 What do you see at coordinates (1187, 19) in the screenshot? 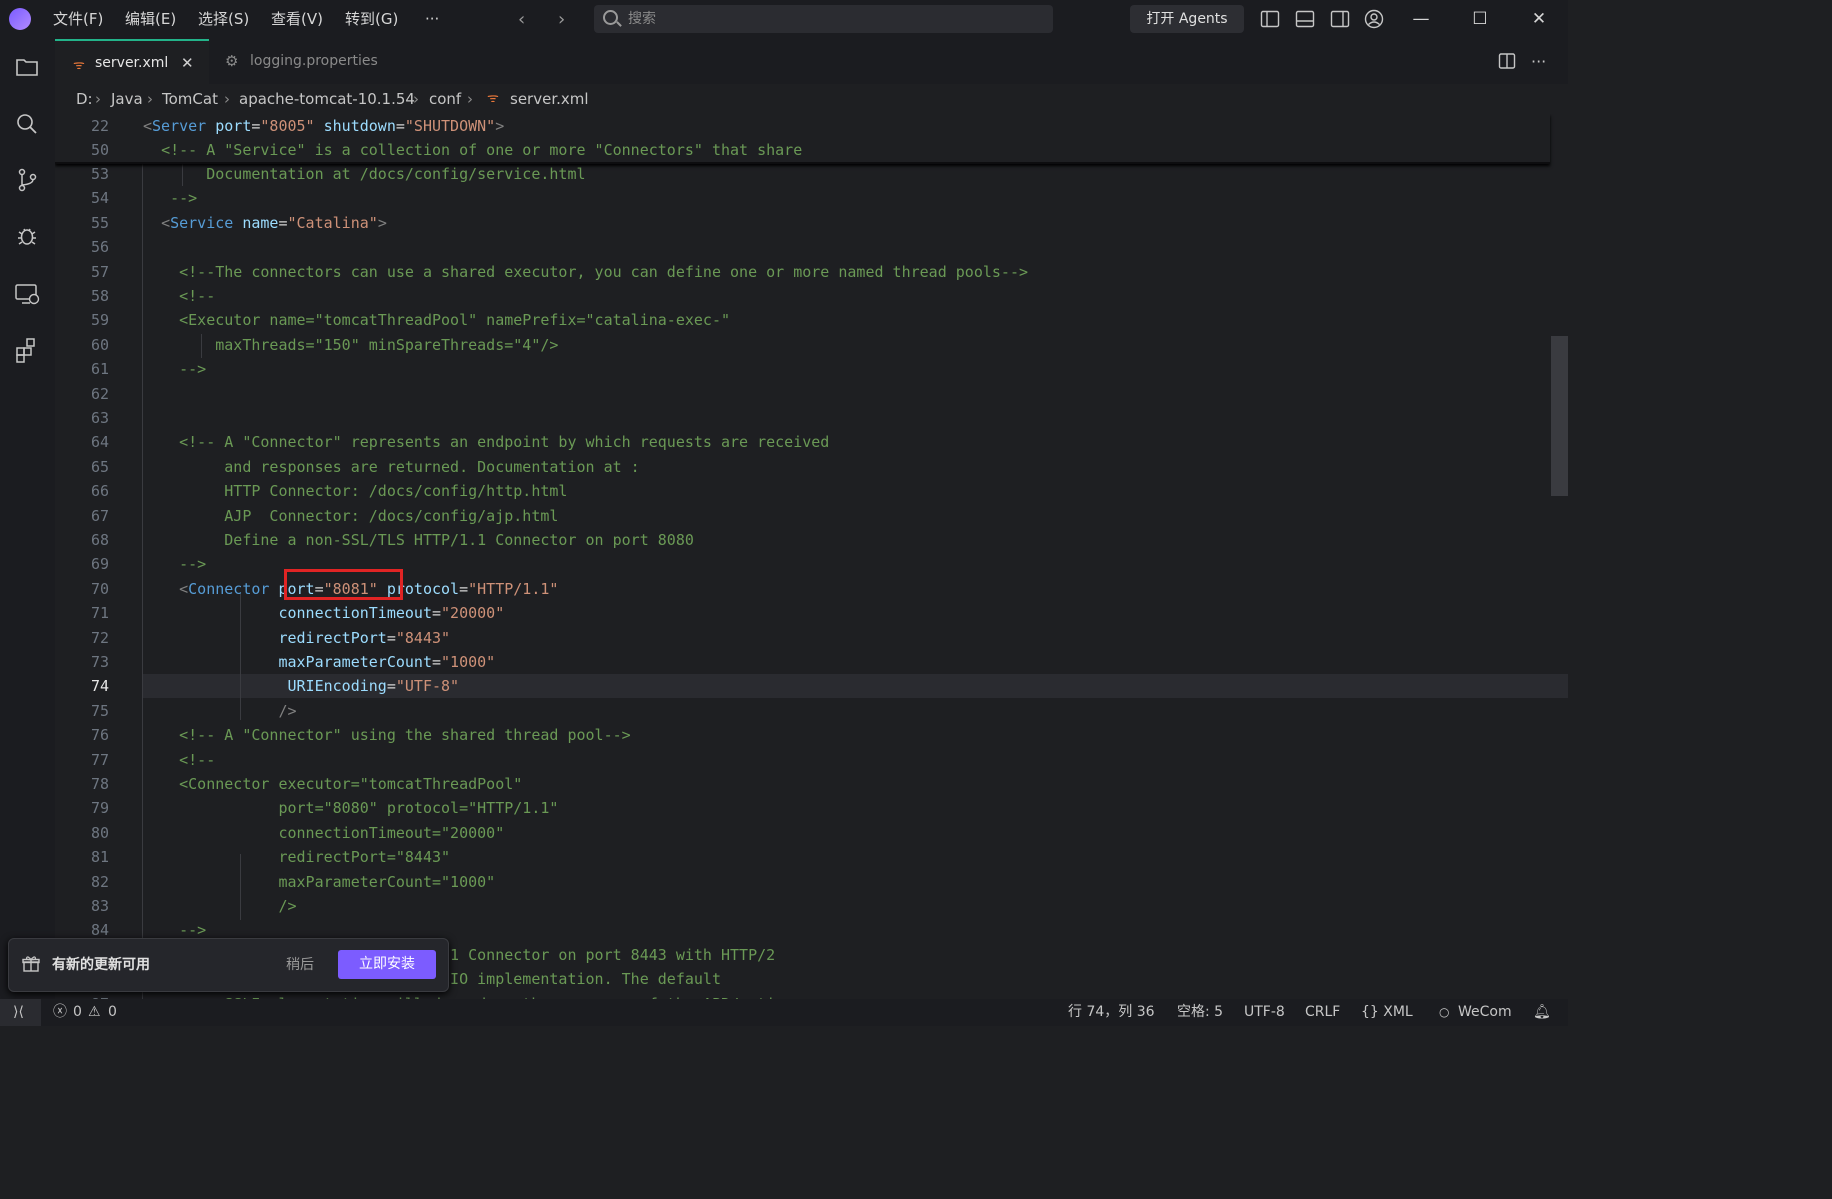
I see `open-agents-button: 打开 Agents` at bounding box center [1187, 19].